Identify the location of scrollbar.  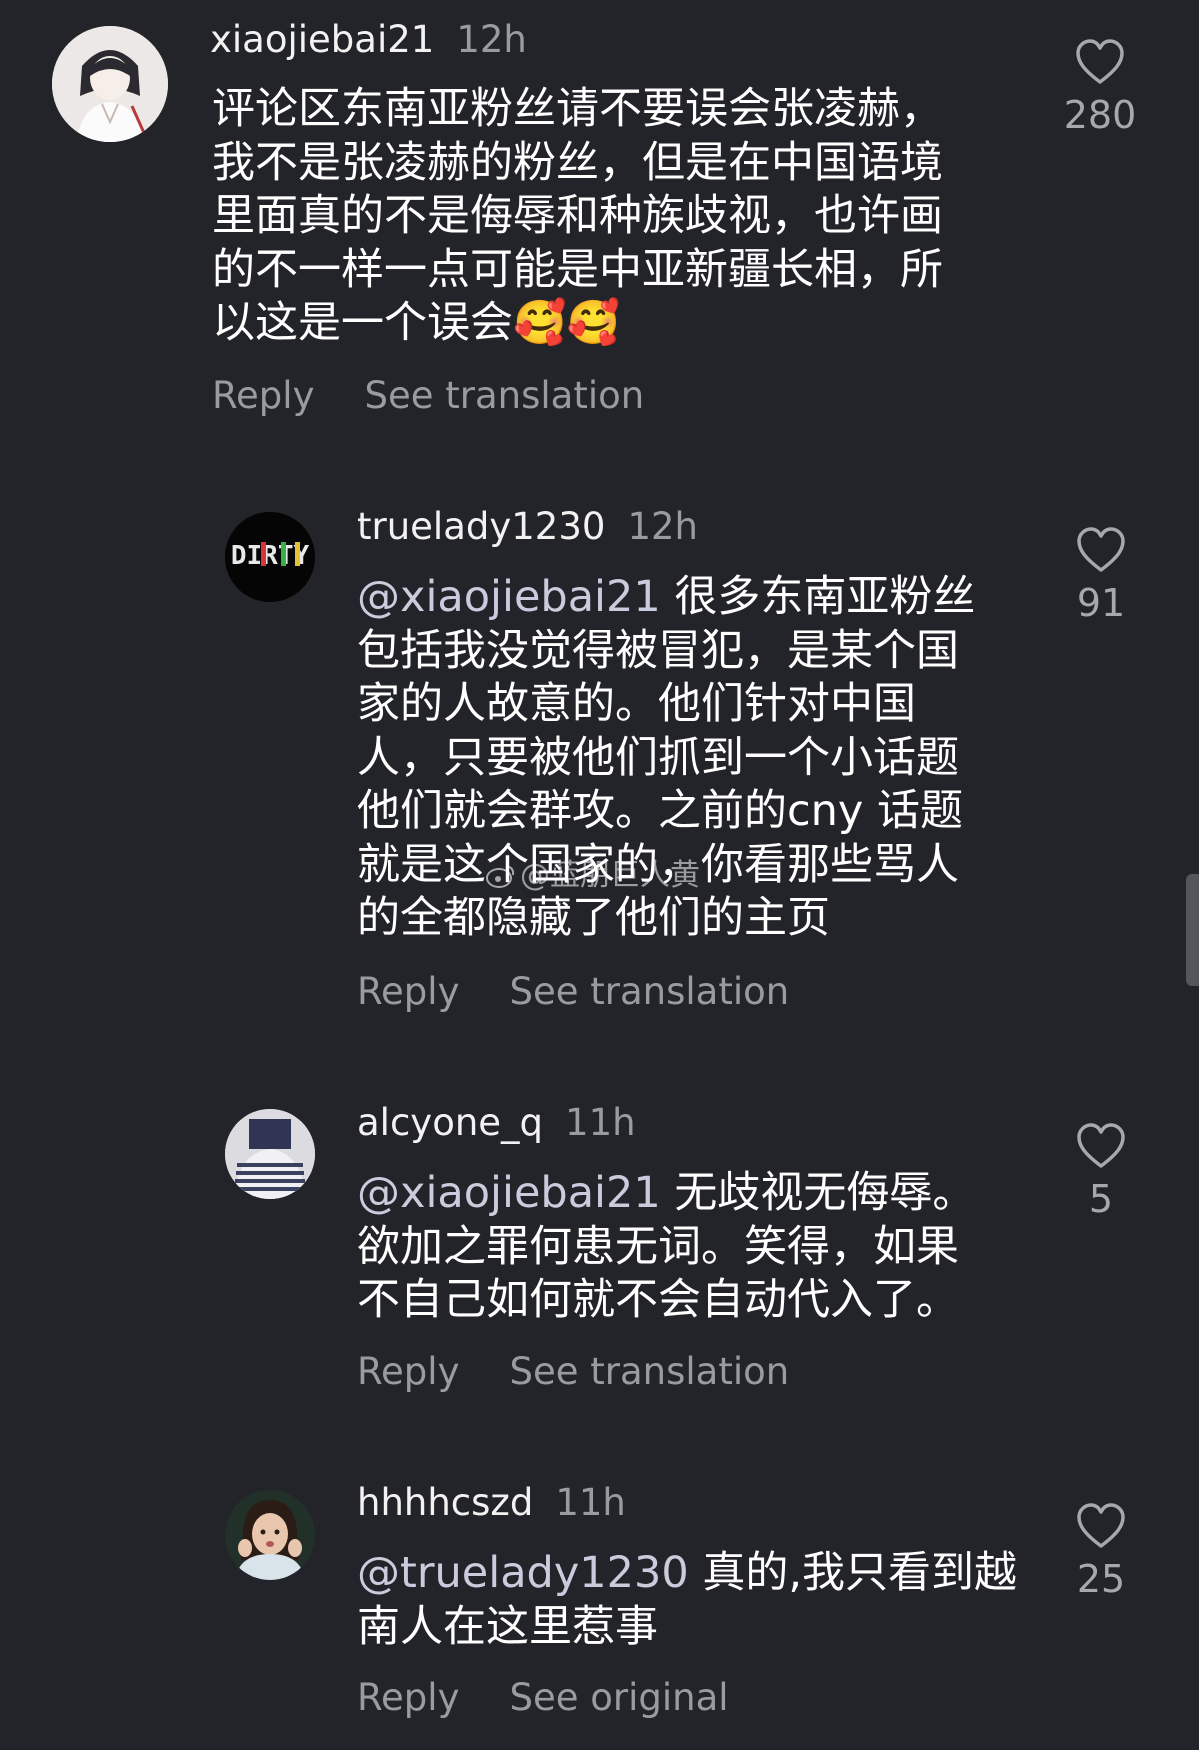
(1192, 930).